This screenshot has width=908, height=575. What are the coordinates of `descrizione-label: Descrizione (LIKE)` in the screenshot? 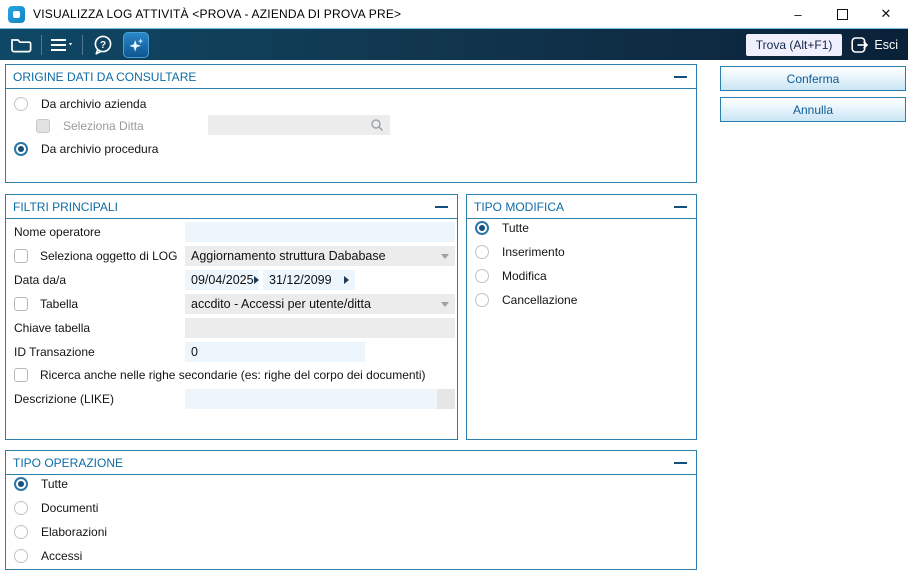 It's located at (64, 399).